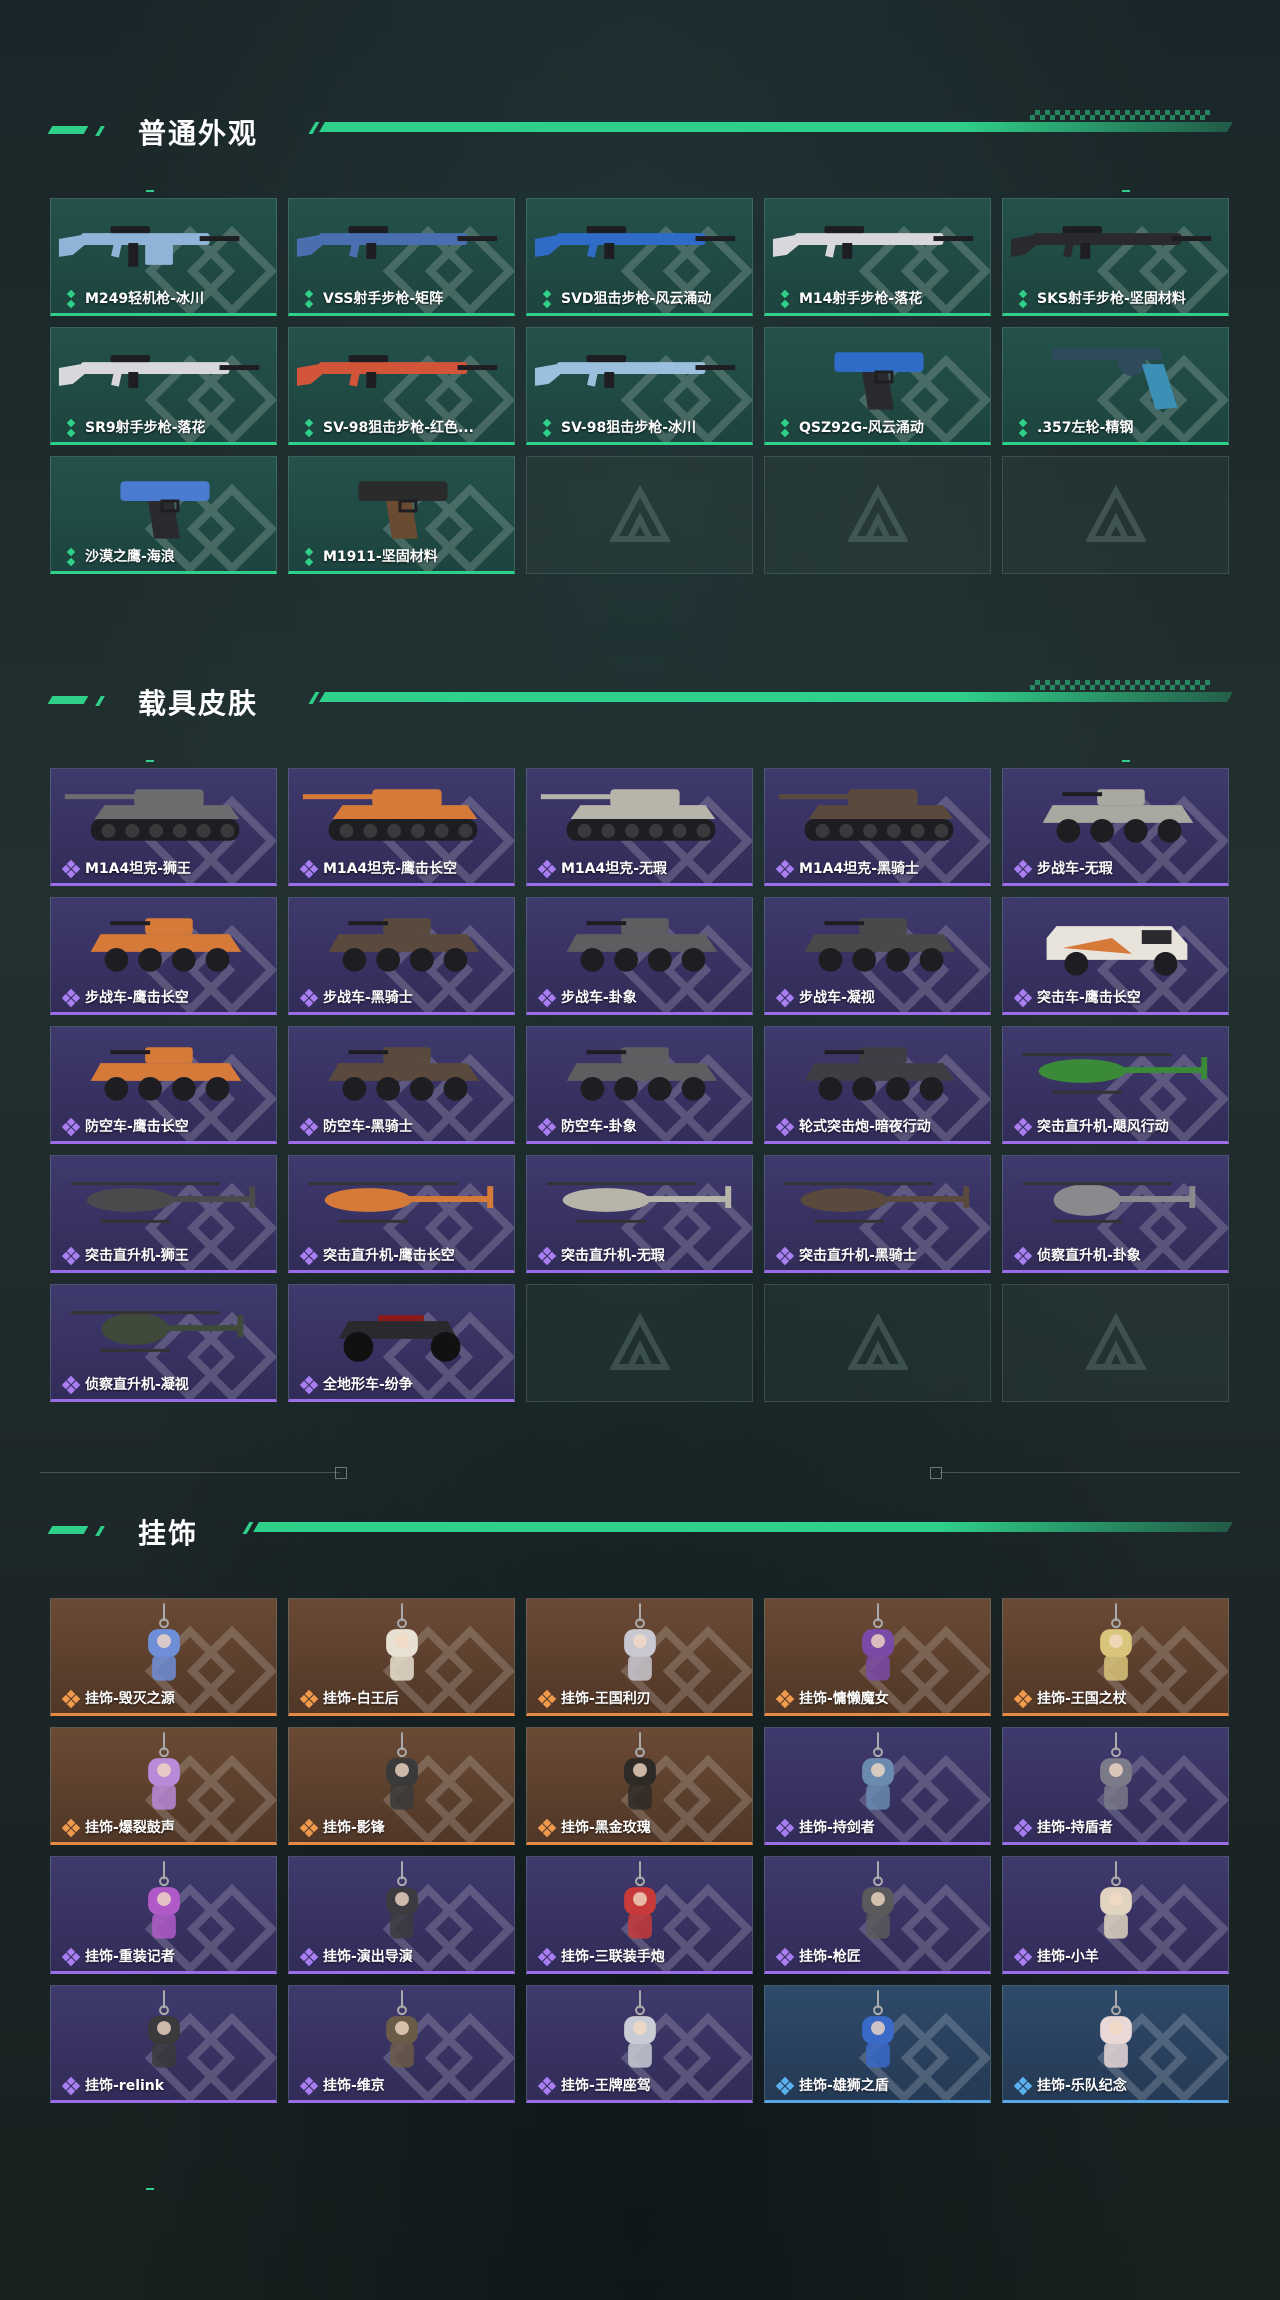  Describe the element at coordinates (639, 1786) in the screenshot. I see `charm-skin-card: 挂饰-黑金玫瑰` at that location.